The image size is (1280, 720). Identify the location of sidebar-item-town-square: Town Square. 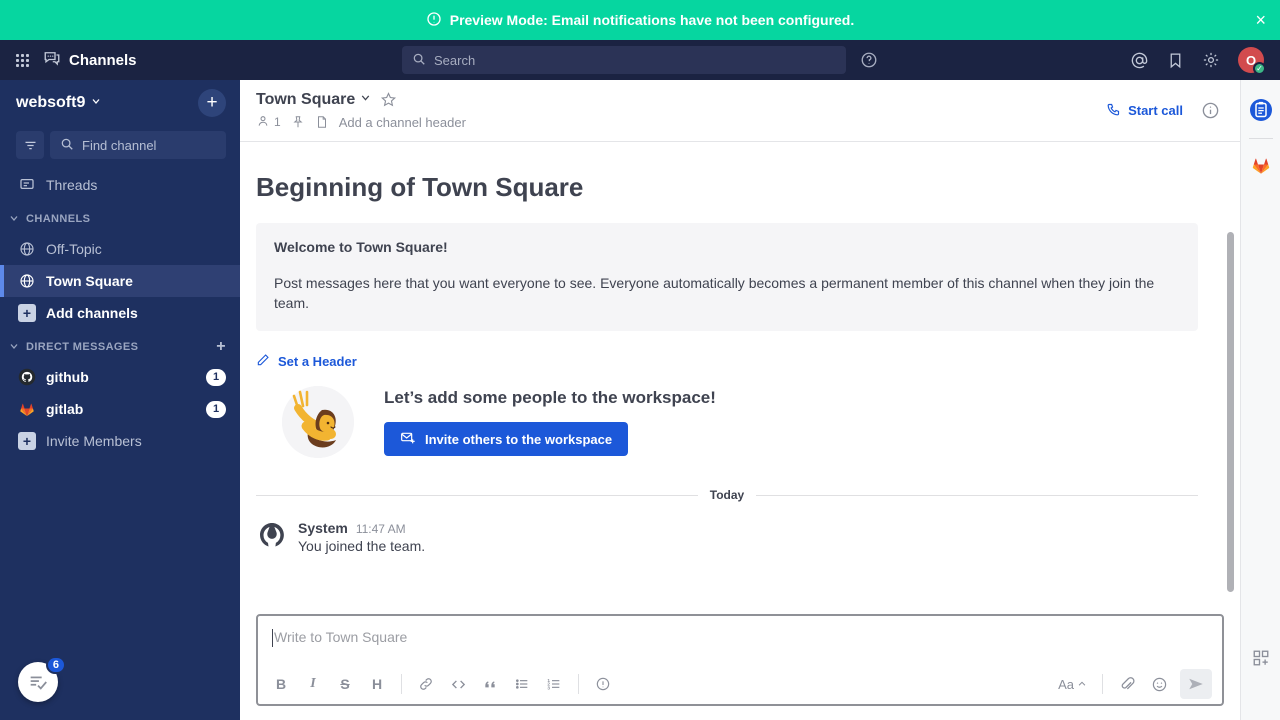
(120, 281).